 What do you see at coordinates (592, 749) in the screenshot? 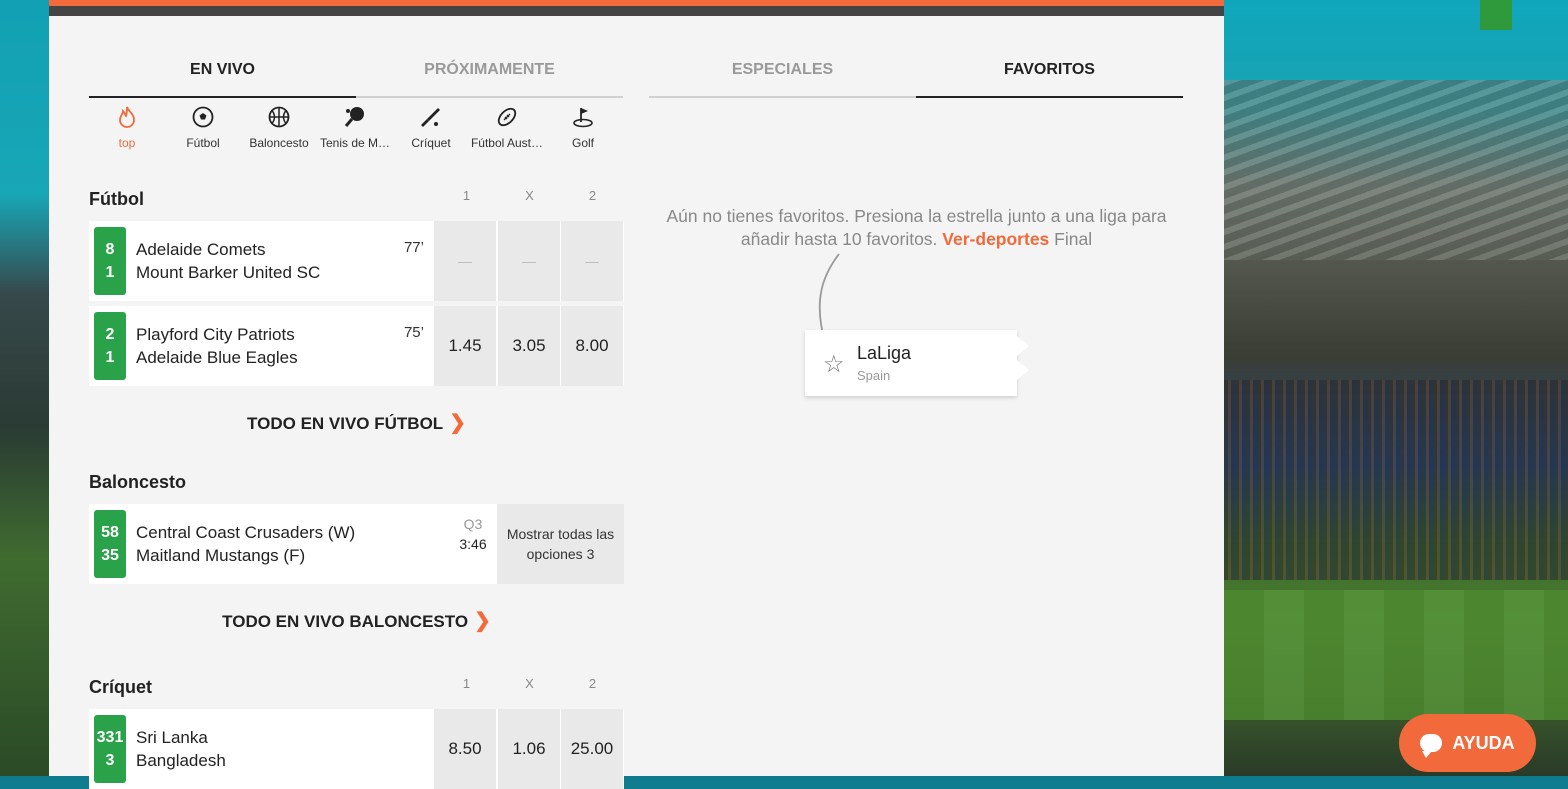
I see `odd-2: 25.00` at bounding box center [592, 749].